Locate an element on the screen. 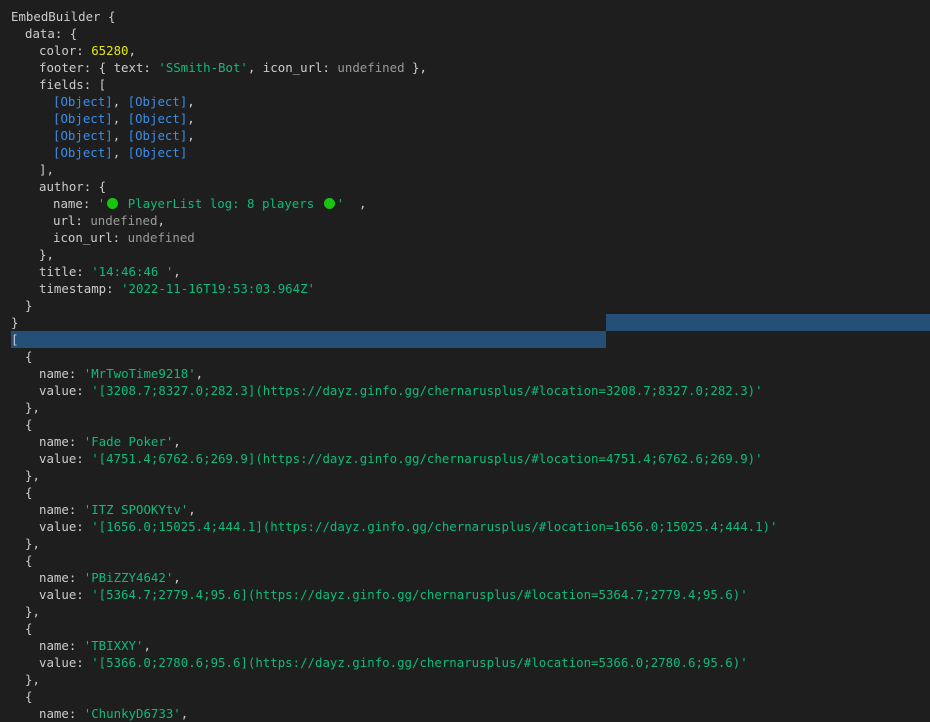 The width and height of the screenshot is (930, 722). log-line: fields: [ is located at coordinates (73, 84).